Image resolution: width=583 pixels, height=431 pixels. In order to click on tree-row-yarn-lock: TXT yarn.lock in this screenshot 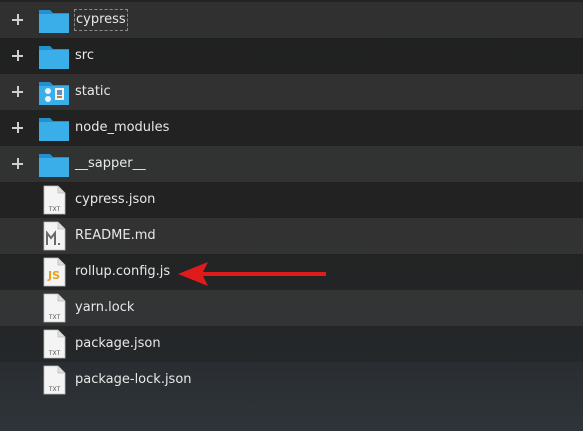, I will do `click(291, 308)`.